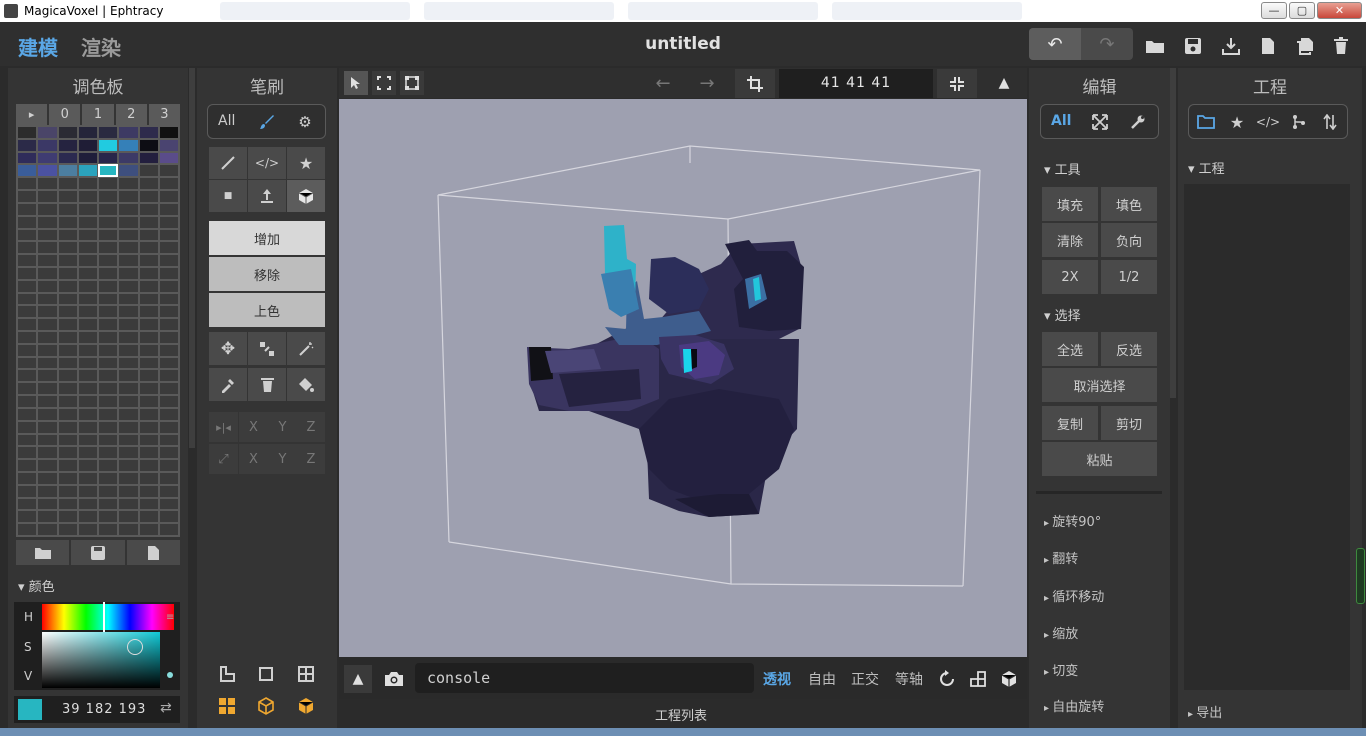 This screenshot has width=1366, height=736. What do you see at coordinates (707, 83) in the screenshot?
I see `arrow-right-icon: →` at bounding box center [707, 83].